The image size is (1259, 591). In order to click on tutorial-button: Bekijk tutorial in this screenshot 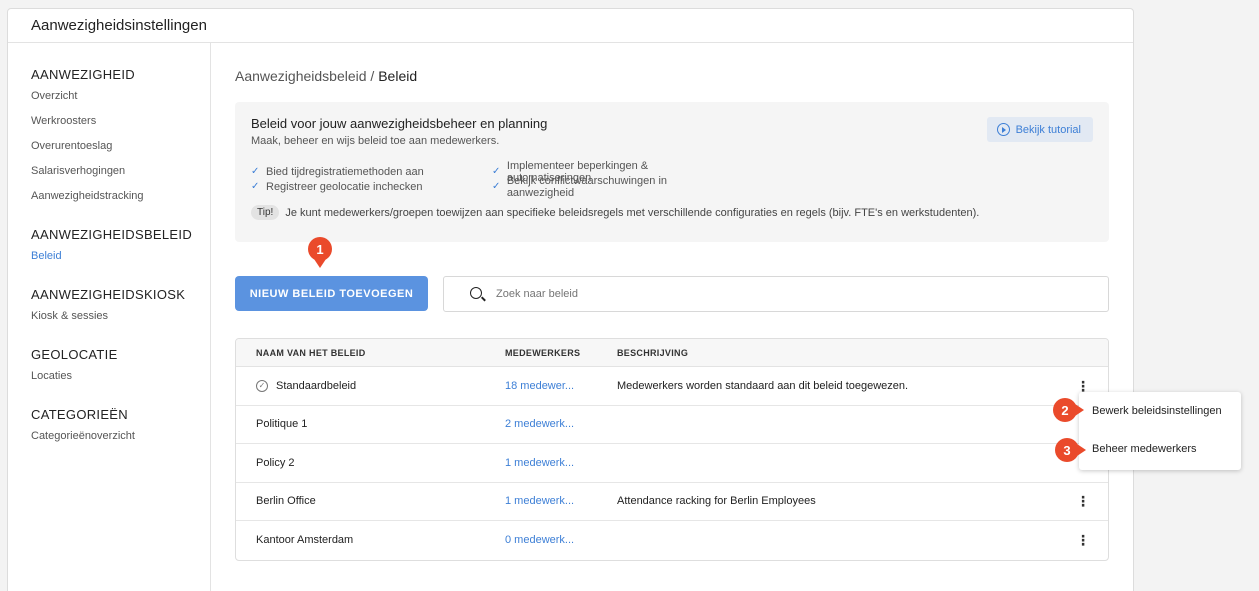, I will do `click(1039, 129)`.